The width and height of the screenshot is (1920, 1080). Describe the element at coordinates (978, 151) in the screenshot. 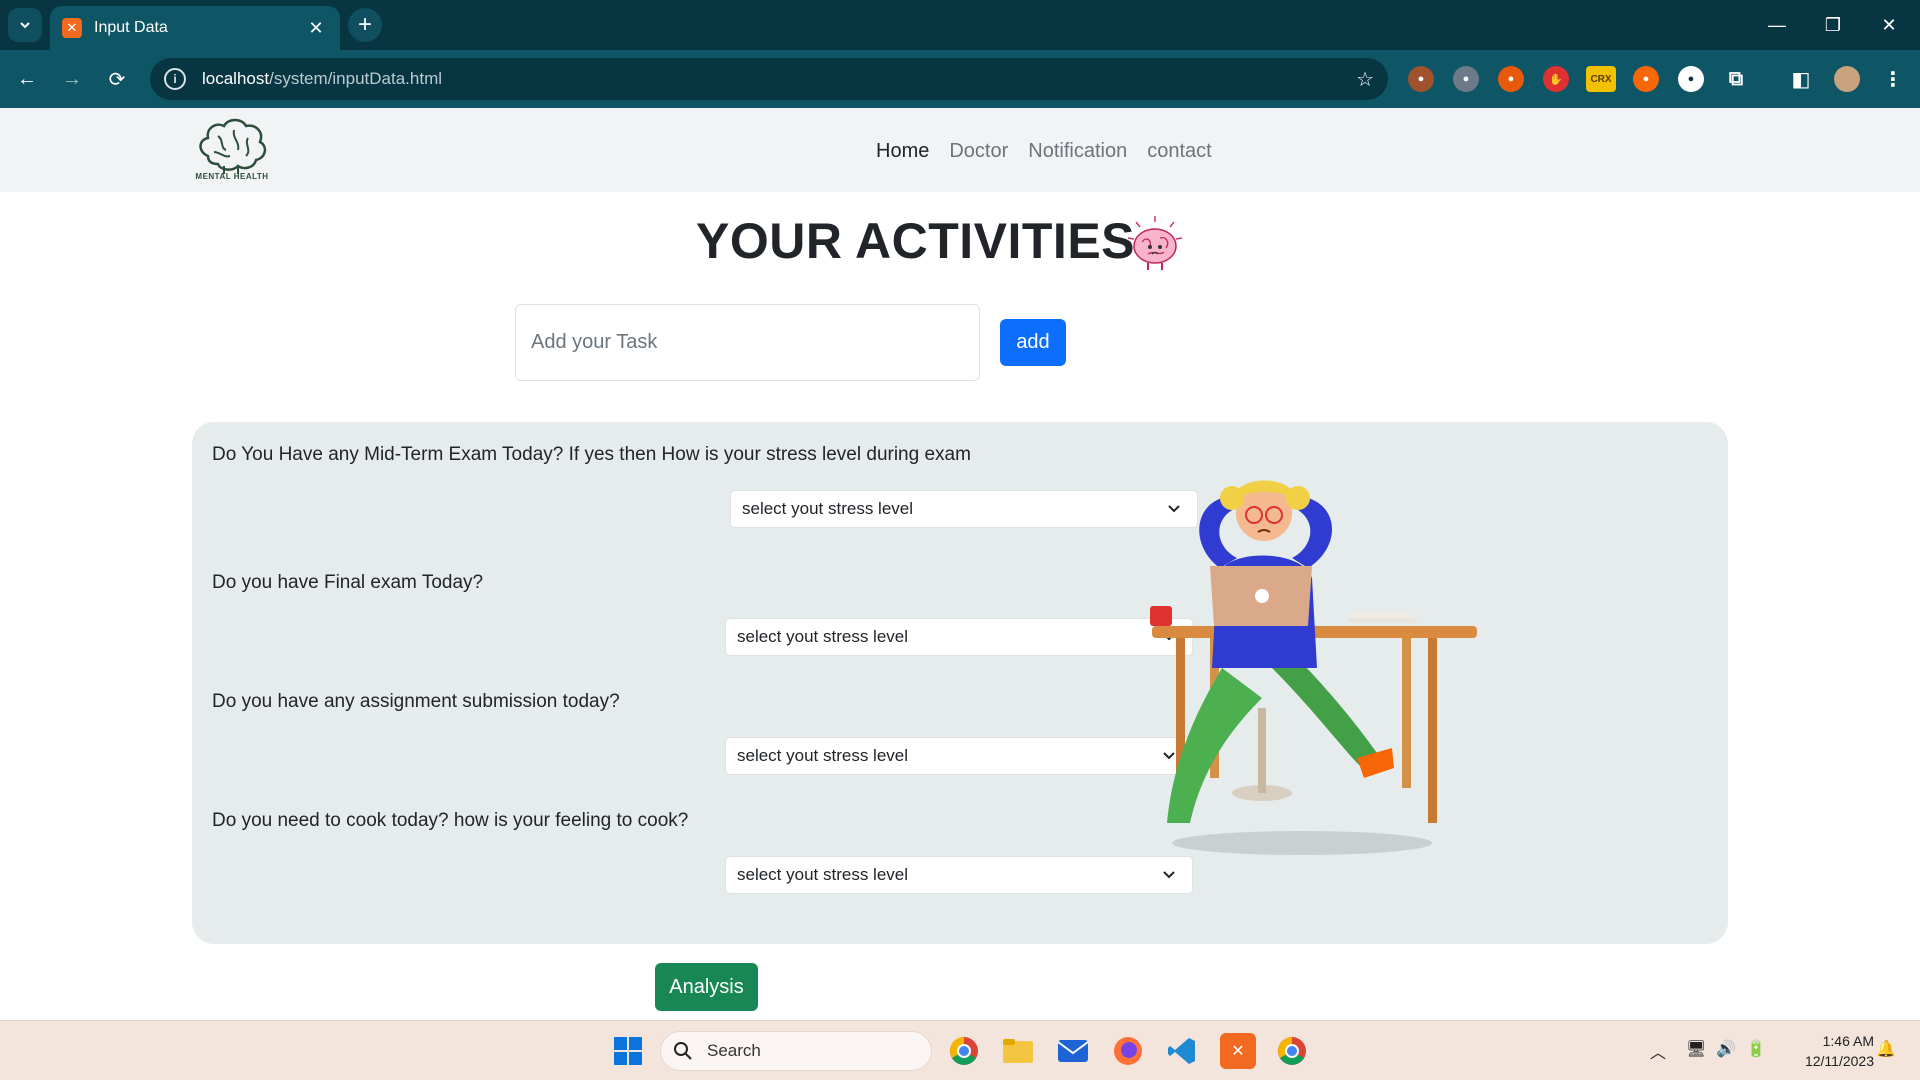

I see `nav-doctor: Doctor` at that location.